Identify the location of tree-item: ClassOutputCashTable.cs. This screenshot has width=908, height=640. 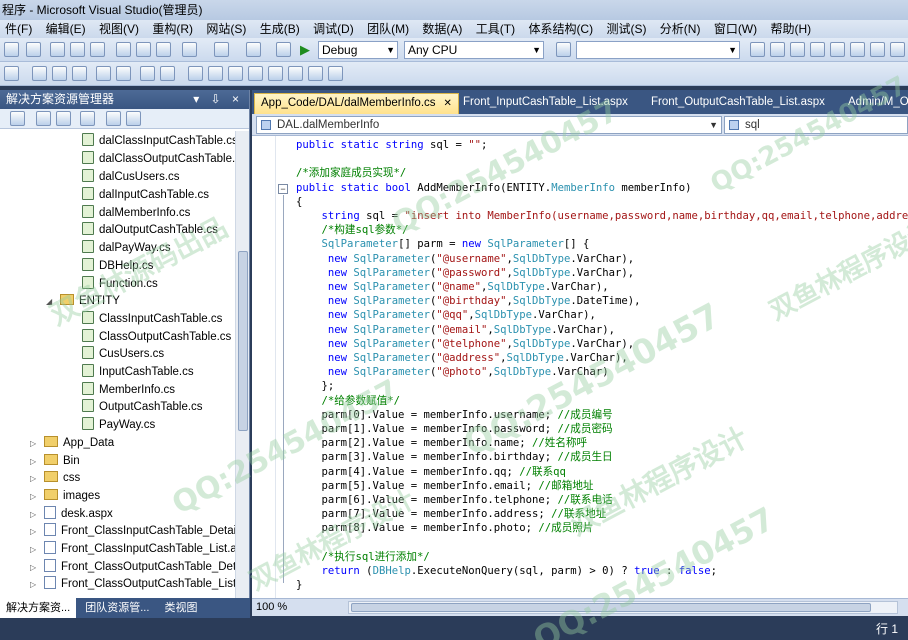
(156, 337).